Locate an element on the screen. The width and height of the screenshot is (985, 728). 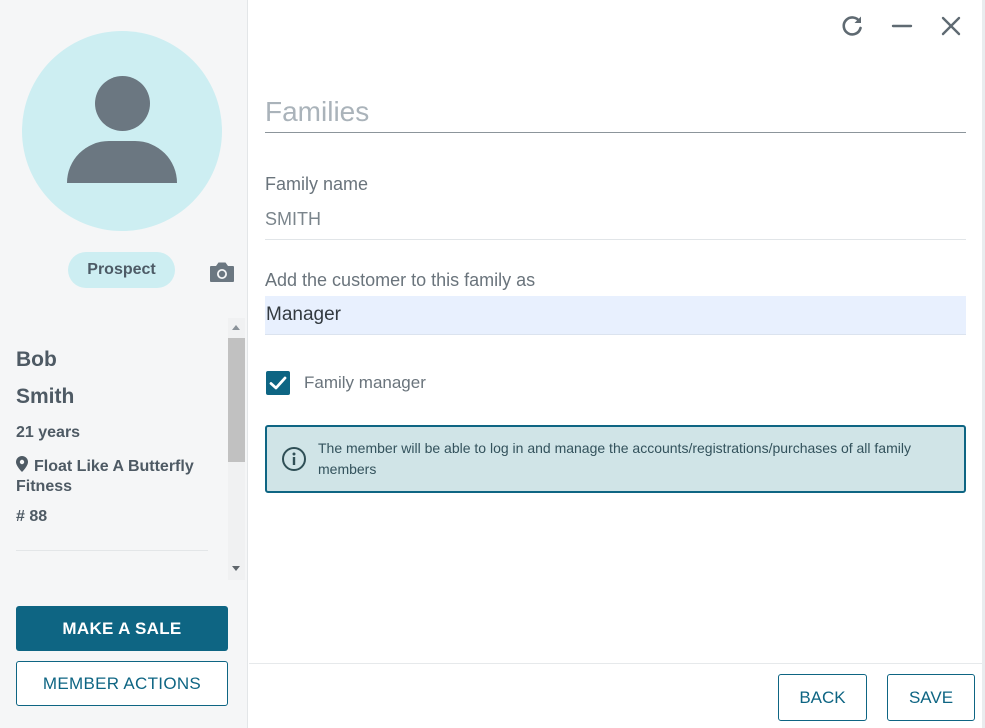
sidebar-scrollbar is located at coordinates (236, 449).